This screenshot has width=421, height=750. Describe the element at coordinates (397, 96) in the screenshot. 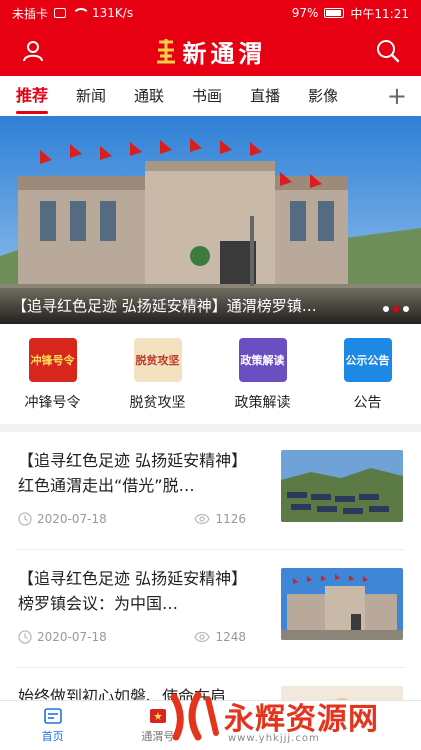

I see `add-tab-button: +` at that location.